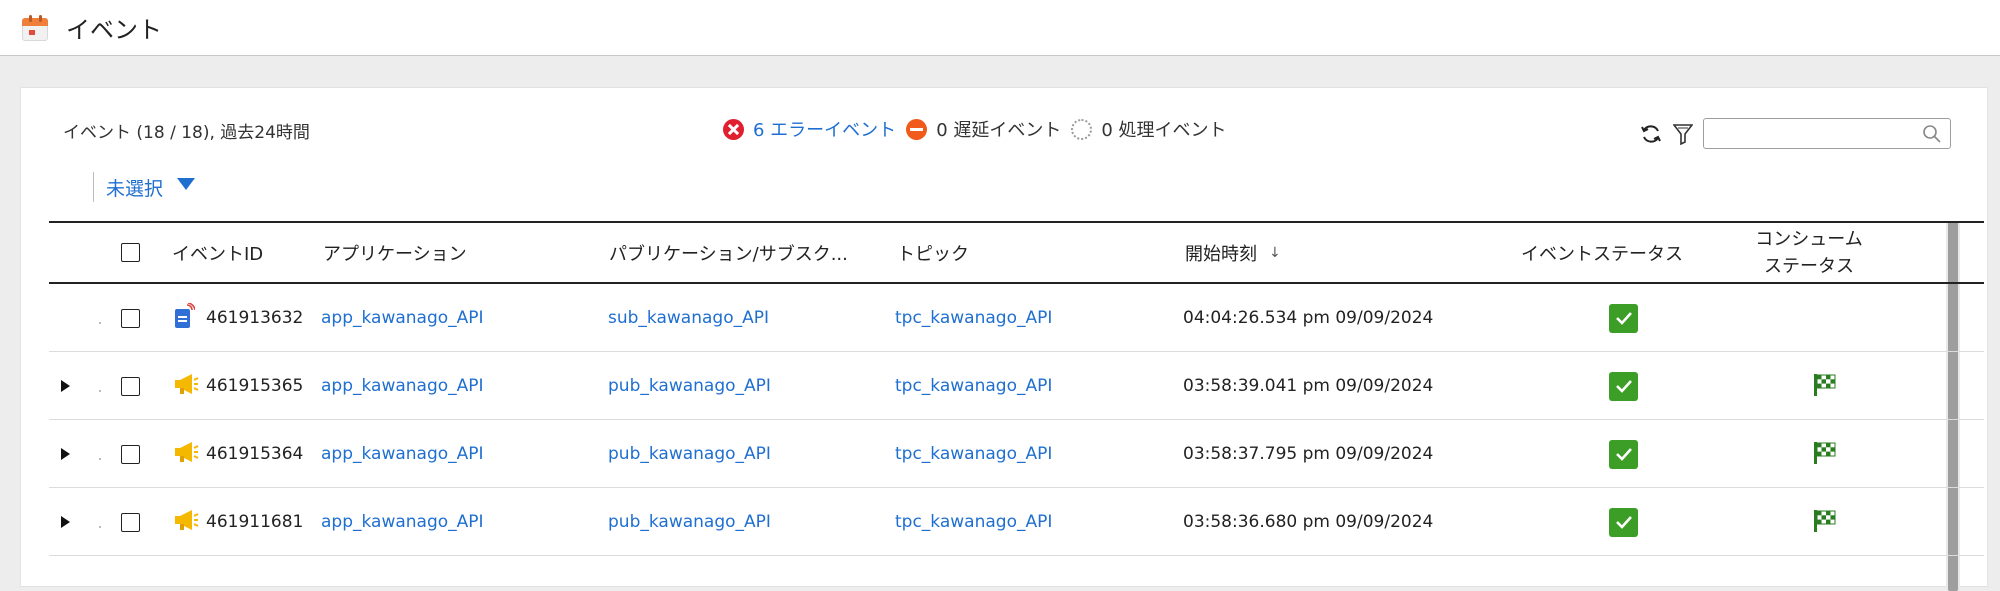  What do you see at coordinates (1082, 129) in the screenshot?
I see `processing-icon` at bounding box center [1082, 129].